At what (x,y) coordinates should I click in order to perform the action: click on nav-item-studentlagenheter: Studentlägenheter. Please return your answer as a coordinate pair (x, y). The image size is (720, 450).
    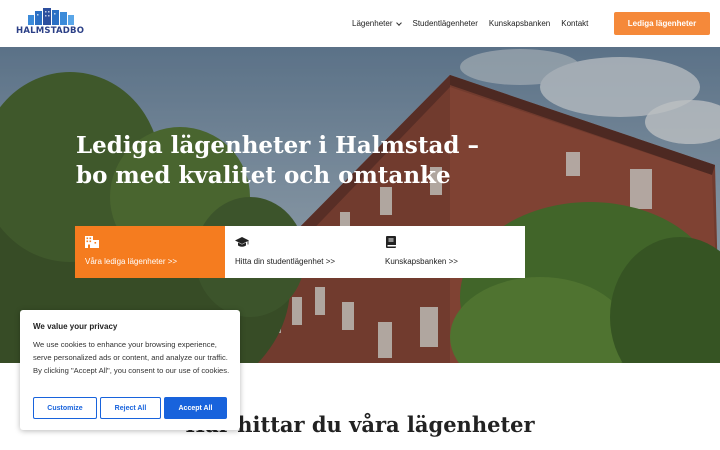
    Looking at the image, I should click on (444, 23).